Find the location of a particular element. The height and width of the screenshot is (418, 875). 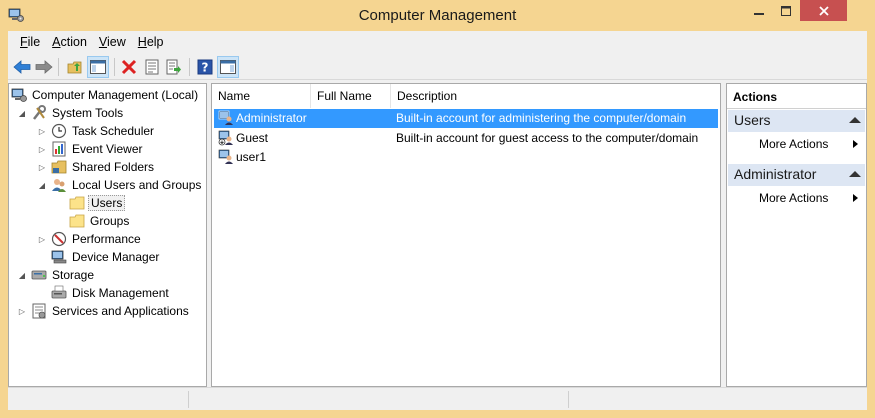

tree-node-task-scheduler: ▷ Task Scheduler is located at coordinates (96, 131).